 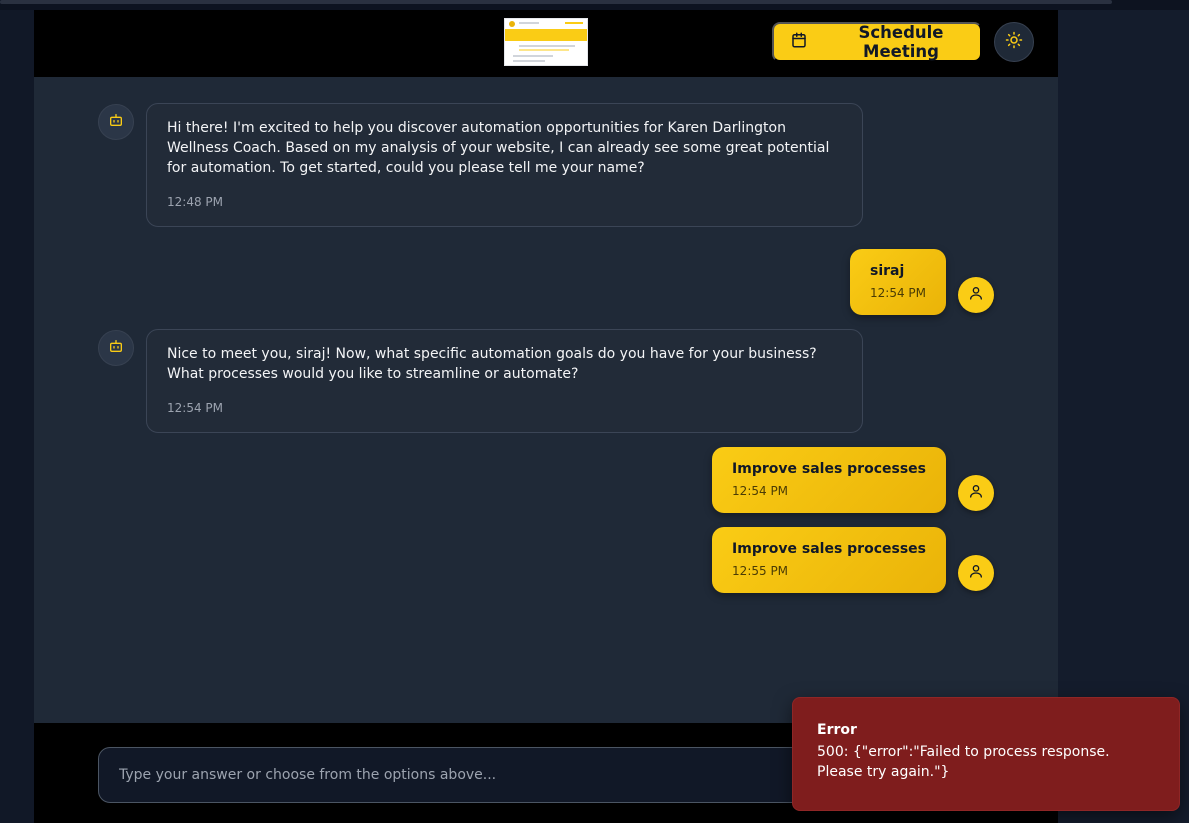 What do you see at coordinates (556, 2) in the screenshot?
I see `horizontal-scrollbar` at bounding box center [556, 2].